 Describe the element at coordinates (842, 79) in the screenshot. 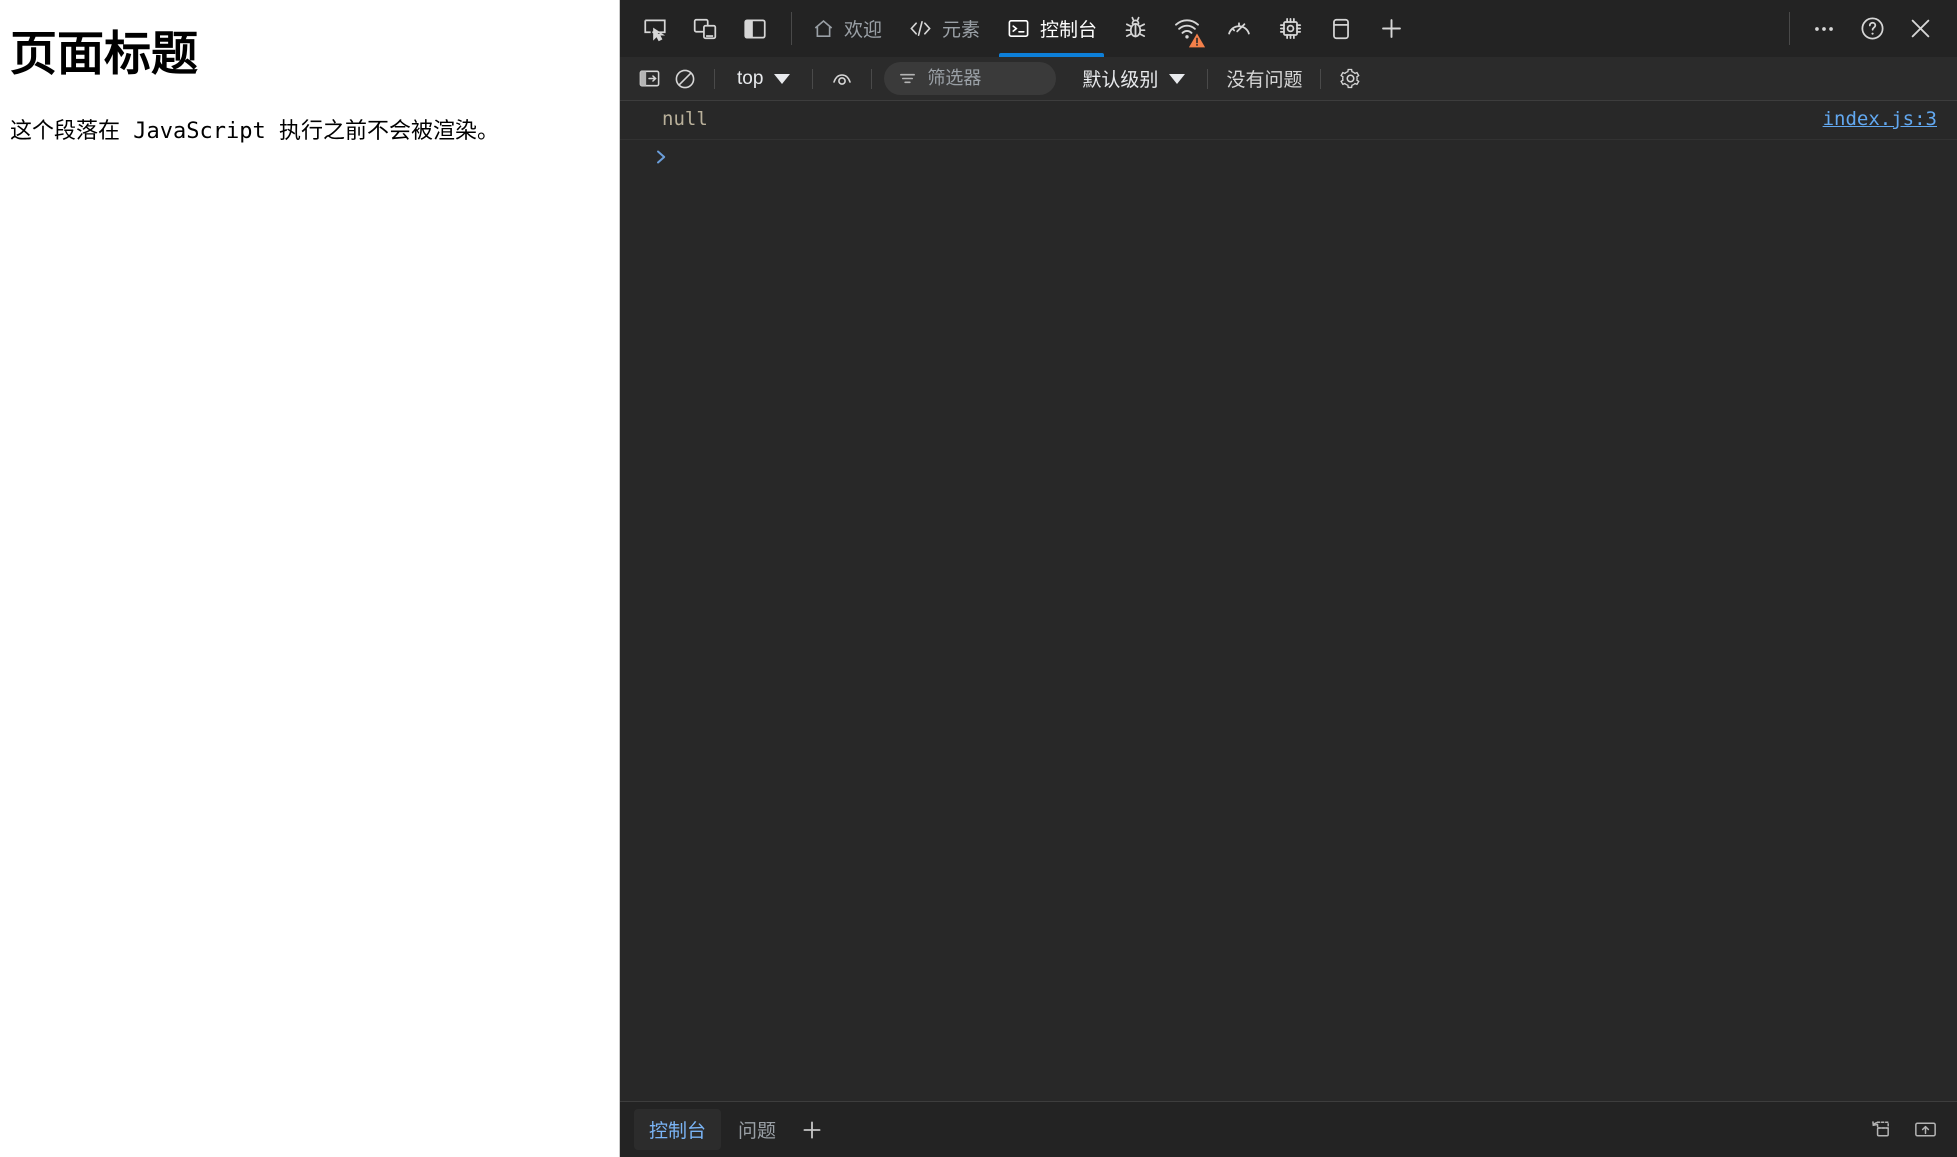

I see `live-expression-icon` at that location.